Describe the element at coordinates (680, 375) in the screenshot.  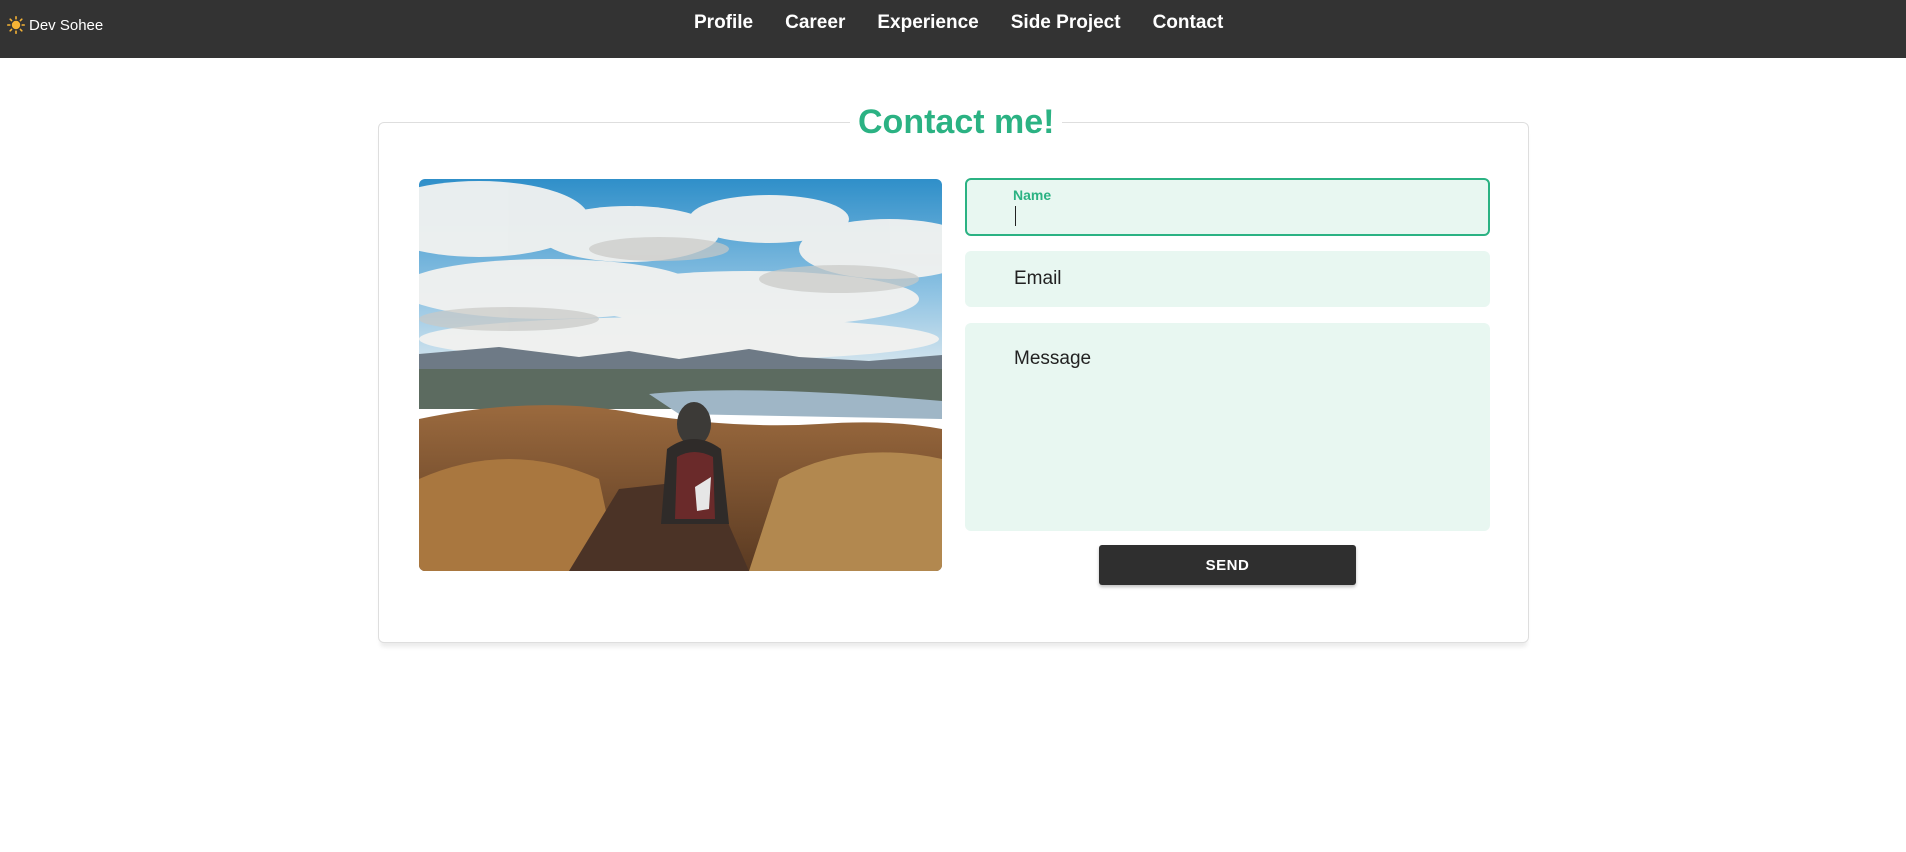
I see `contact-photo` at that location.